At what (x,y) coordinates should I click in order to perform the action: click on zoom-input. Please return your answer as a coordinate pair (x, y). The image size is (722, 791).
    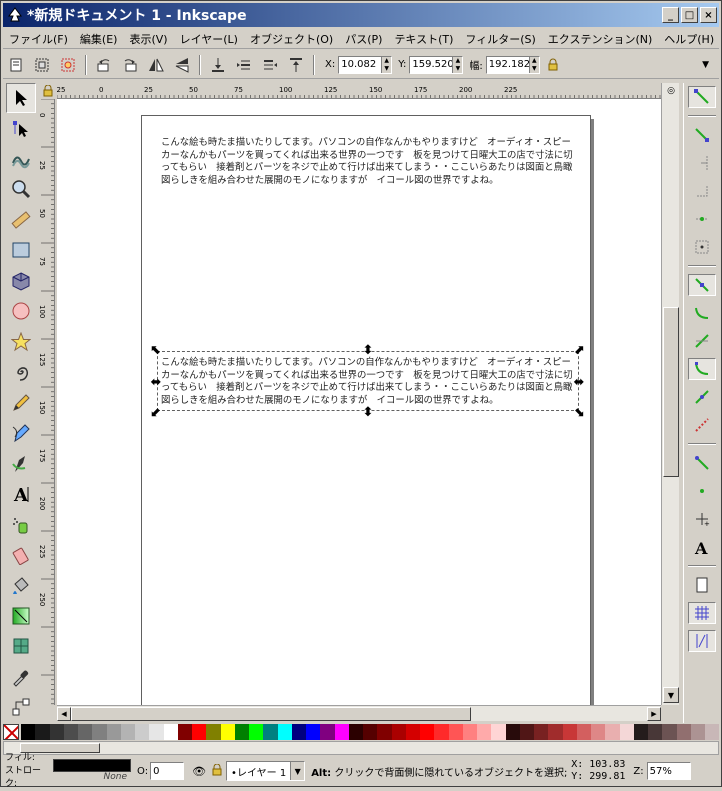
    Looking at the image, I should click on (668, 771).